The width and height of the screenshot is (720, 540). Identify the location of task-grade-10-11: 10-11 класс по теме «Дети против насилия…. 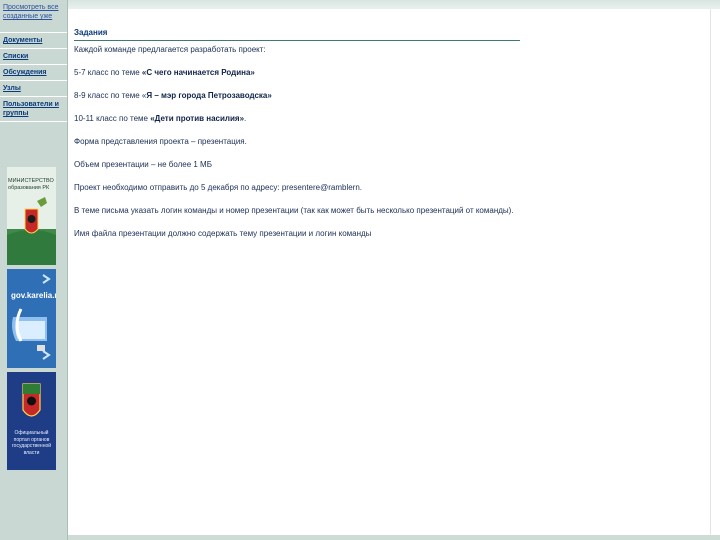
(297, 119).